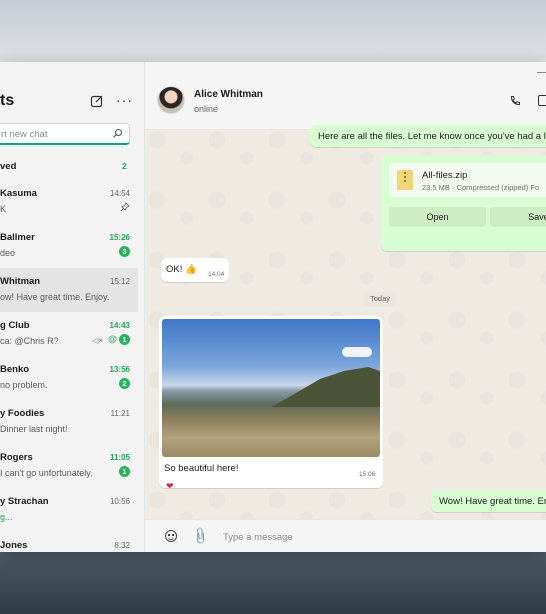 The image size is (546, 614). Describe the element at coordinates (119, 369) in the screenshot. I see `chat-time: 13:56` at that location.